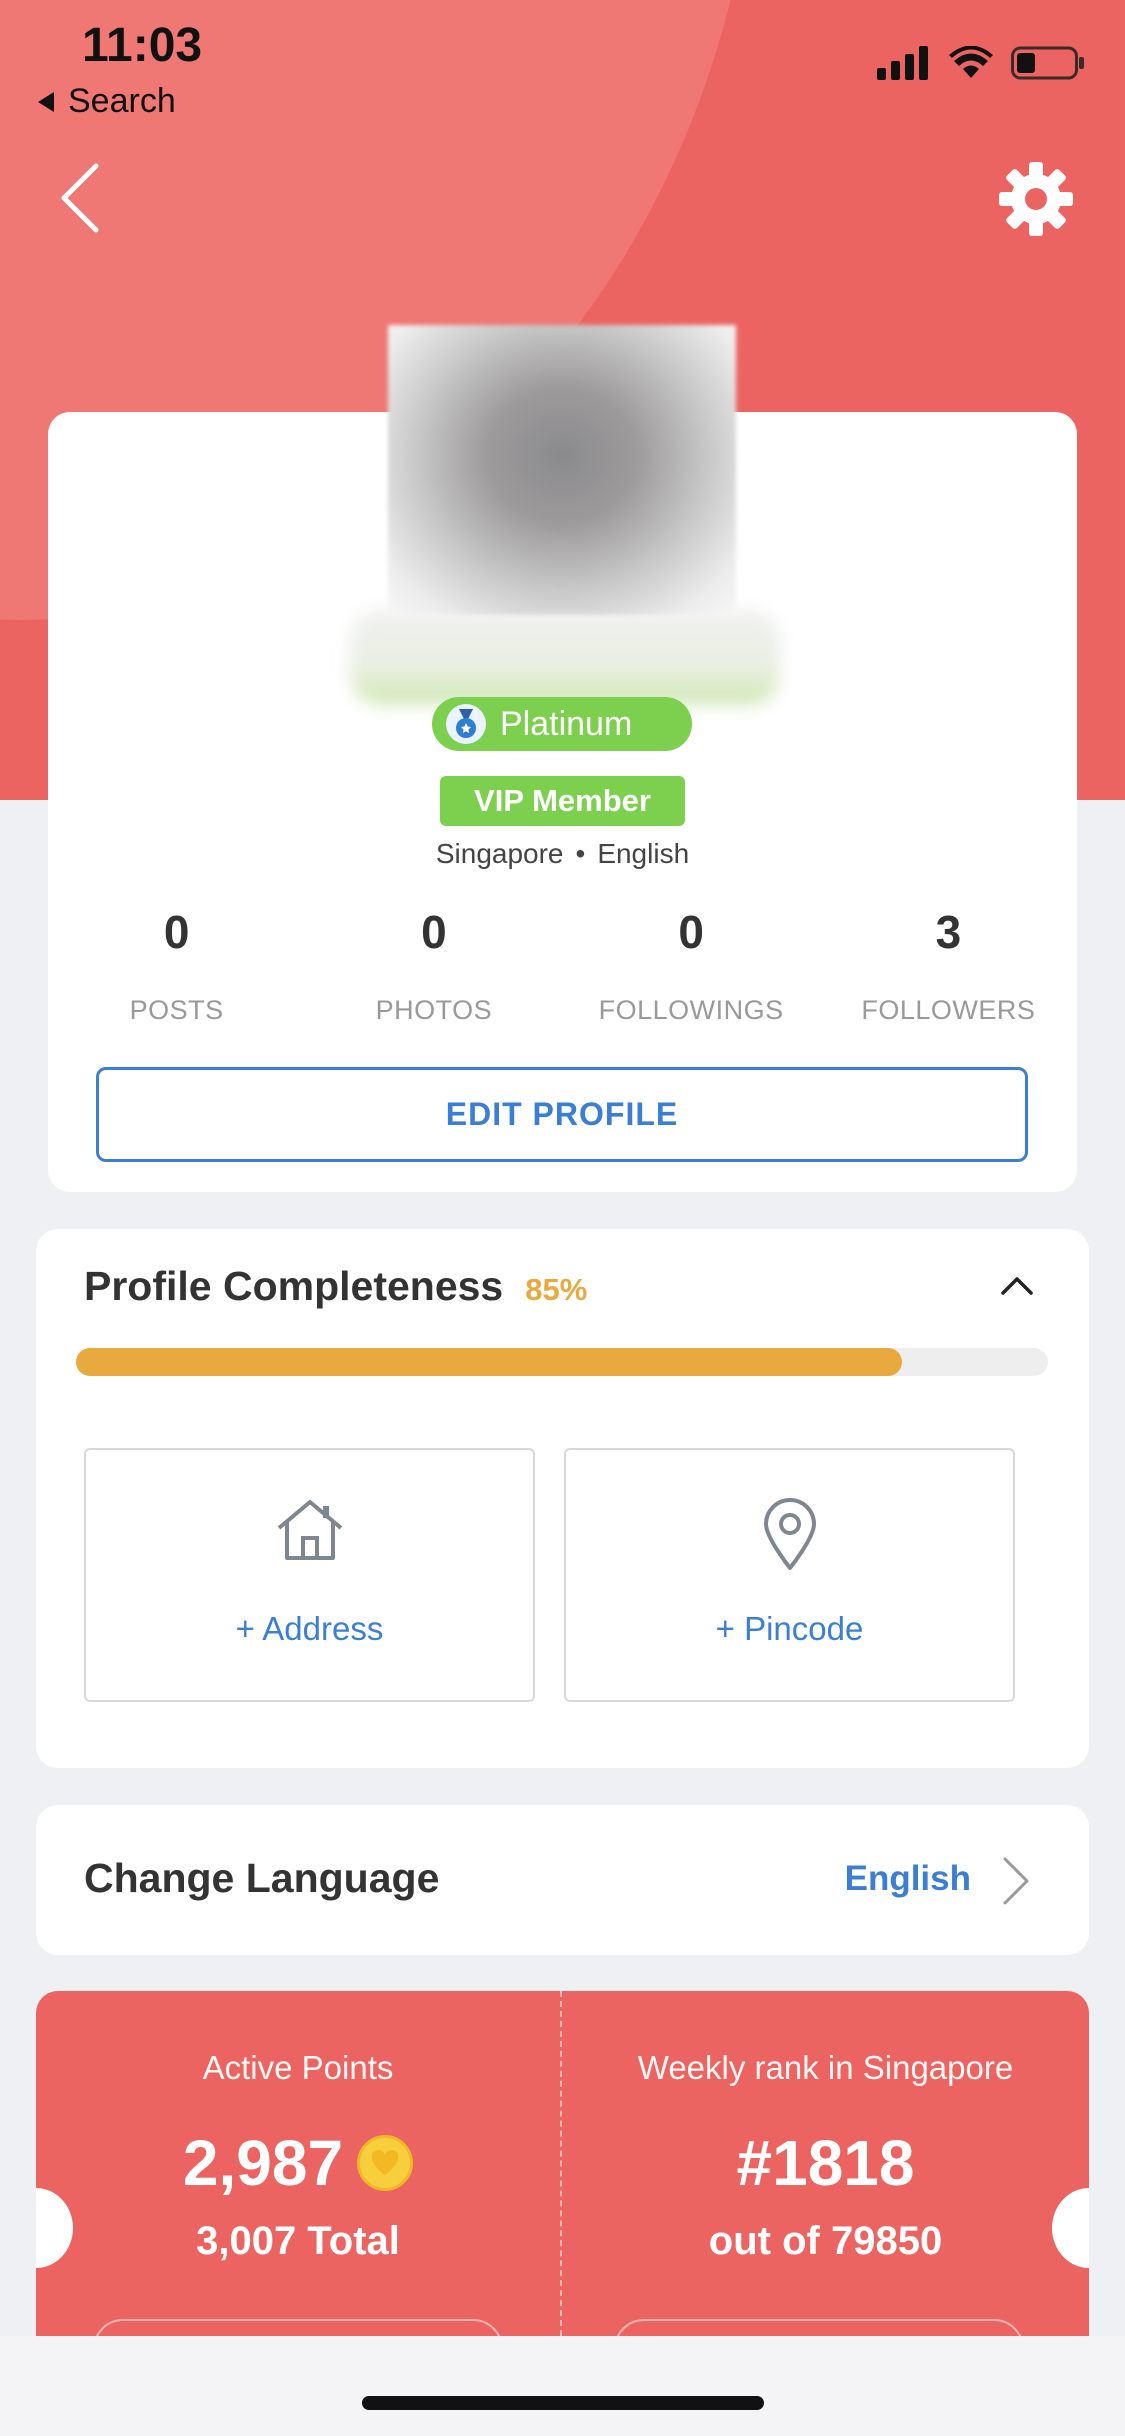  Describe the element at coordinates (385, 2163) in the screenshot. I see `coin-icon` at that location.